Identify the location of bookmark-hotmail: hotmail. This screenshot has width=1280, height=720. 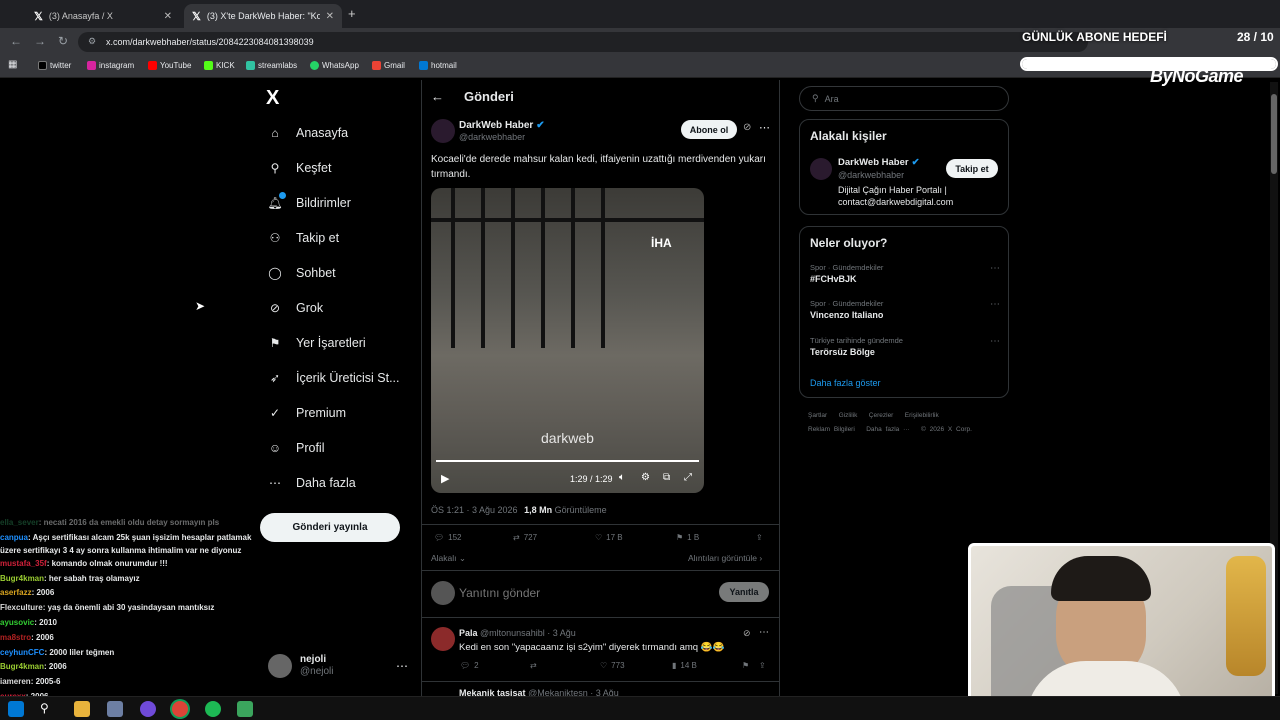
(438, 65).